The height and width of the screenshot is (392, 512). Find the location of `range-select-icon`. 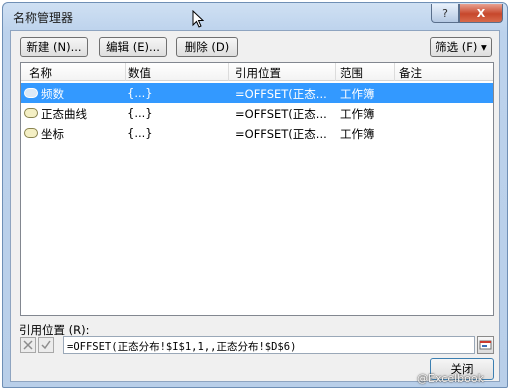

range-select-icon is located at coordinates (485, 345).